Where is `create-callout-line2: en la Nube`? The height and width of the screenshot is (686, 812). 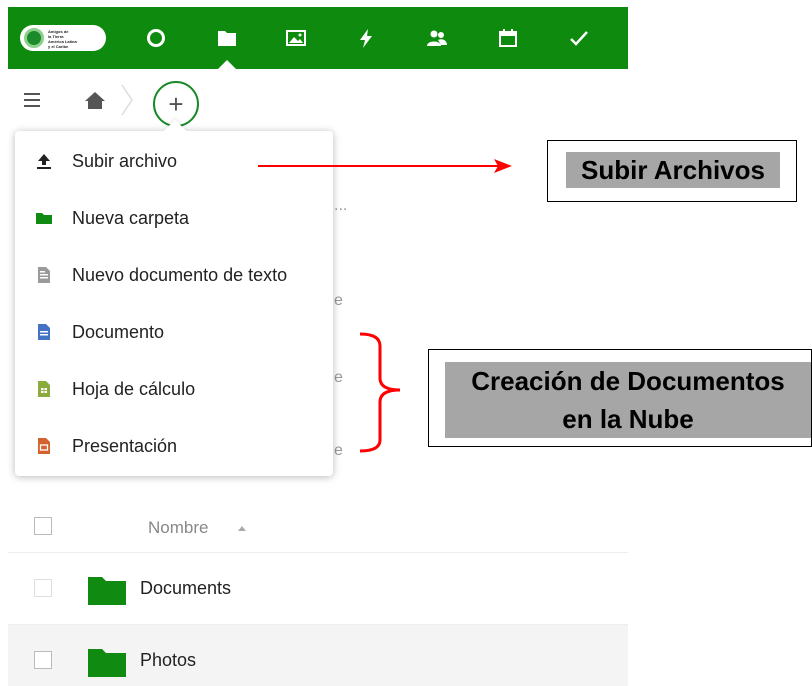 create-callout-line2: en la Nube is located at coordinates (628, 419).